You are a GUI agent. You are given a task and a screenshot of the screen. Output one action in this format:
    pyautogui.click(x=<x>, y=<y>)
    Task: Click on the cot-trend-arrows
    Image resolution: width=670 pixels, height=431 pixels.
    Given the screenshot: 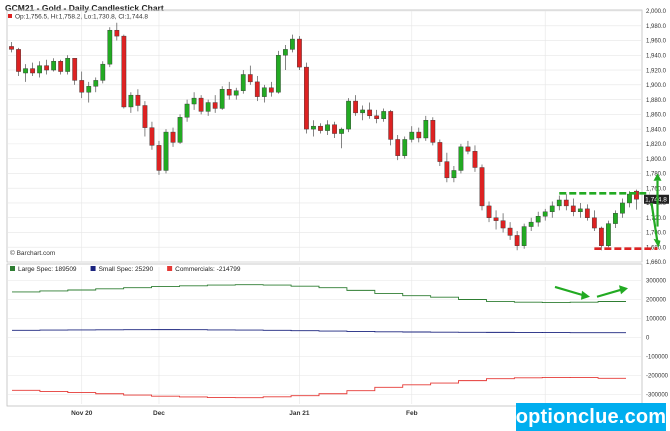 What is the action you would take?
    pyautogui.click(x=591, y=292)
    